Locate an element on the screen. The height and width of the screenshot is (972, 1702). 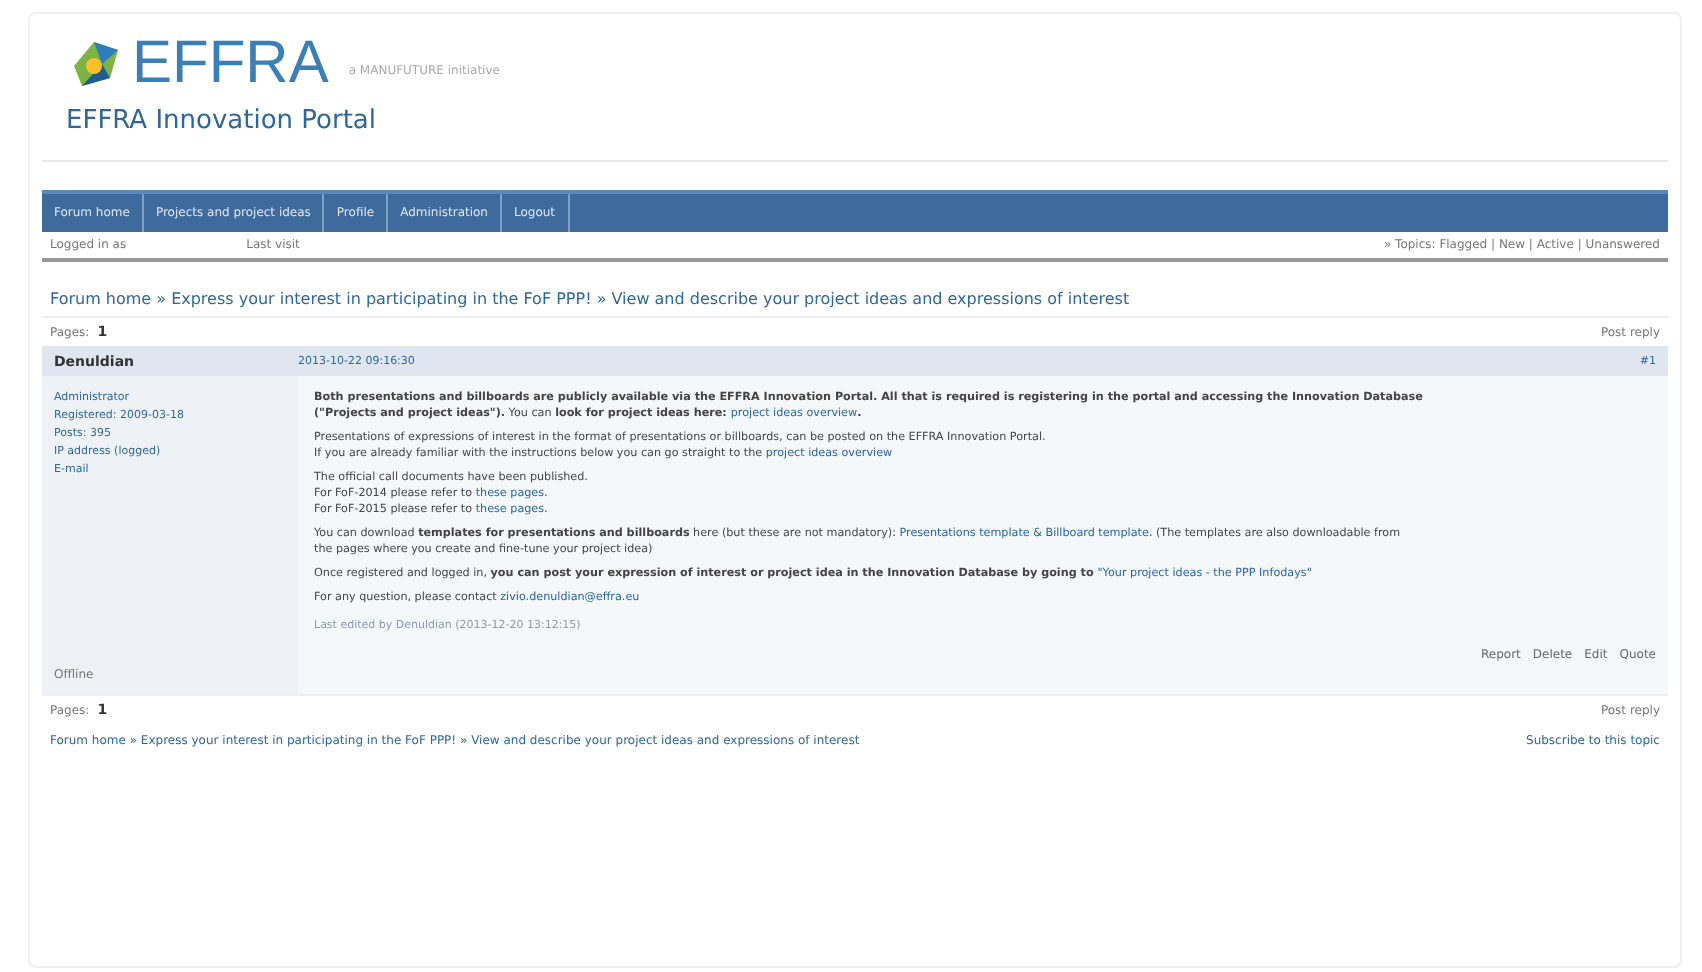
breadcrumb: Forum home » Express your interest in participating in the FoF PPP! » View and describe your project ideas and expressions of interest is located at coordinates (855, 289).